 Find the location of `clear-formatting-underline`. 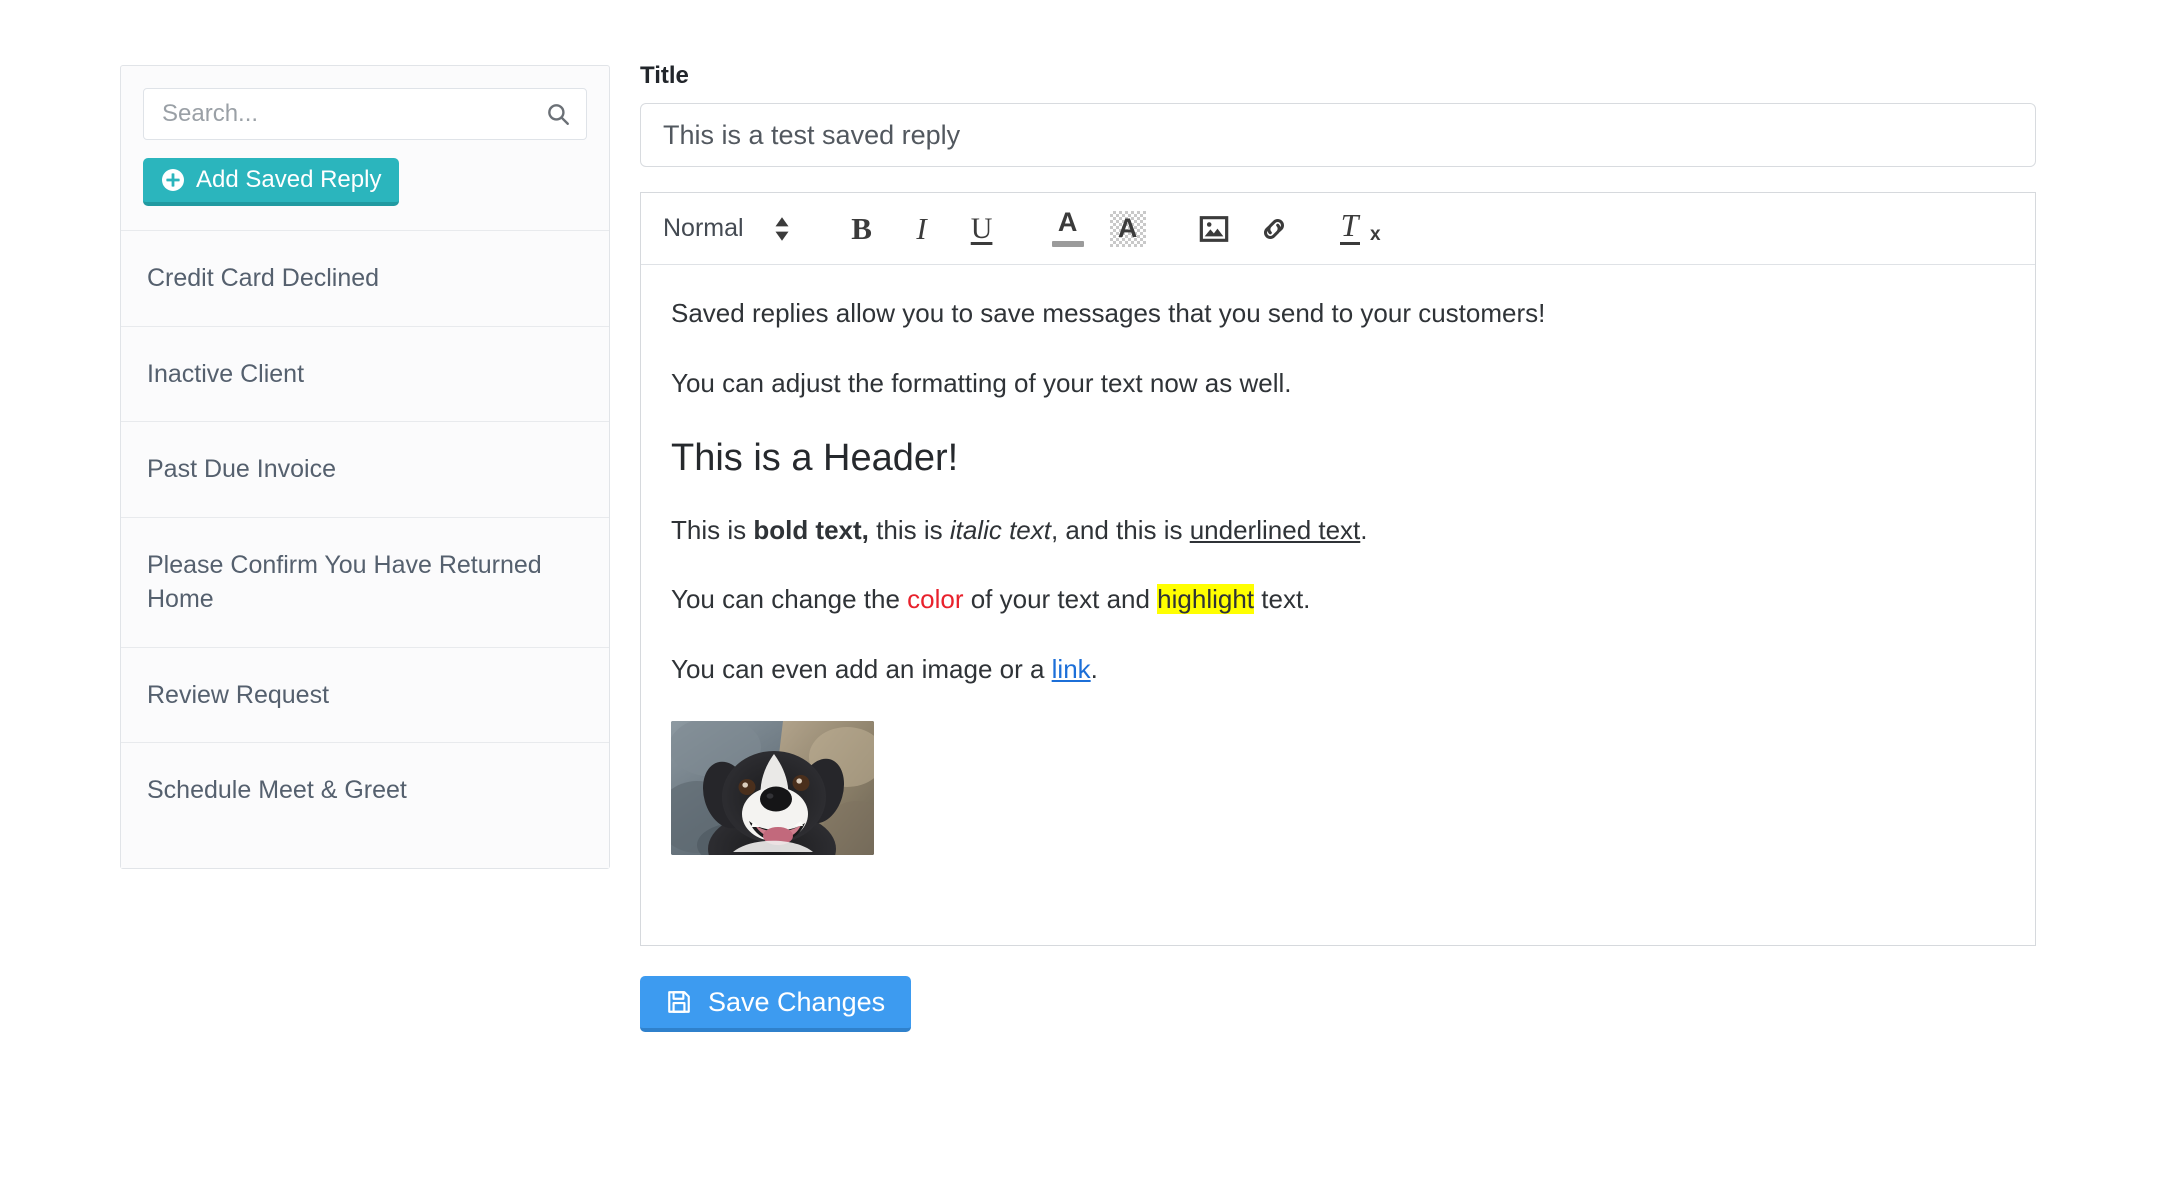

clear-formatting-underline is located at coordinates (1349, 243).